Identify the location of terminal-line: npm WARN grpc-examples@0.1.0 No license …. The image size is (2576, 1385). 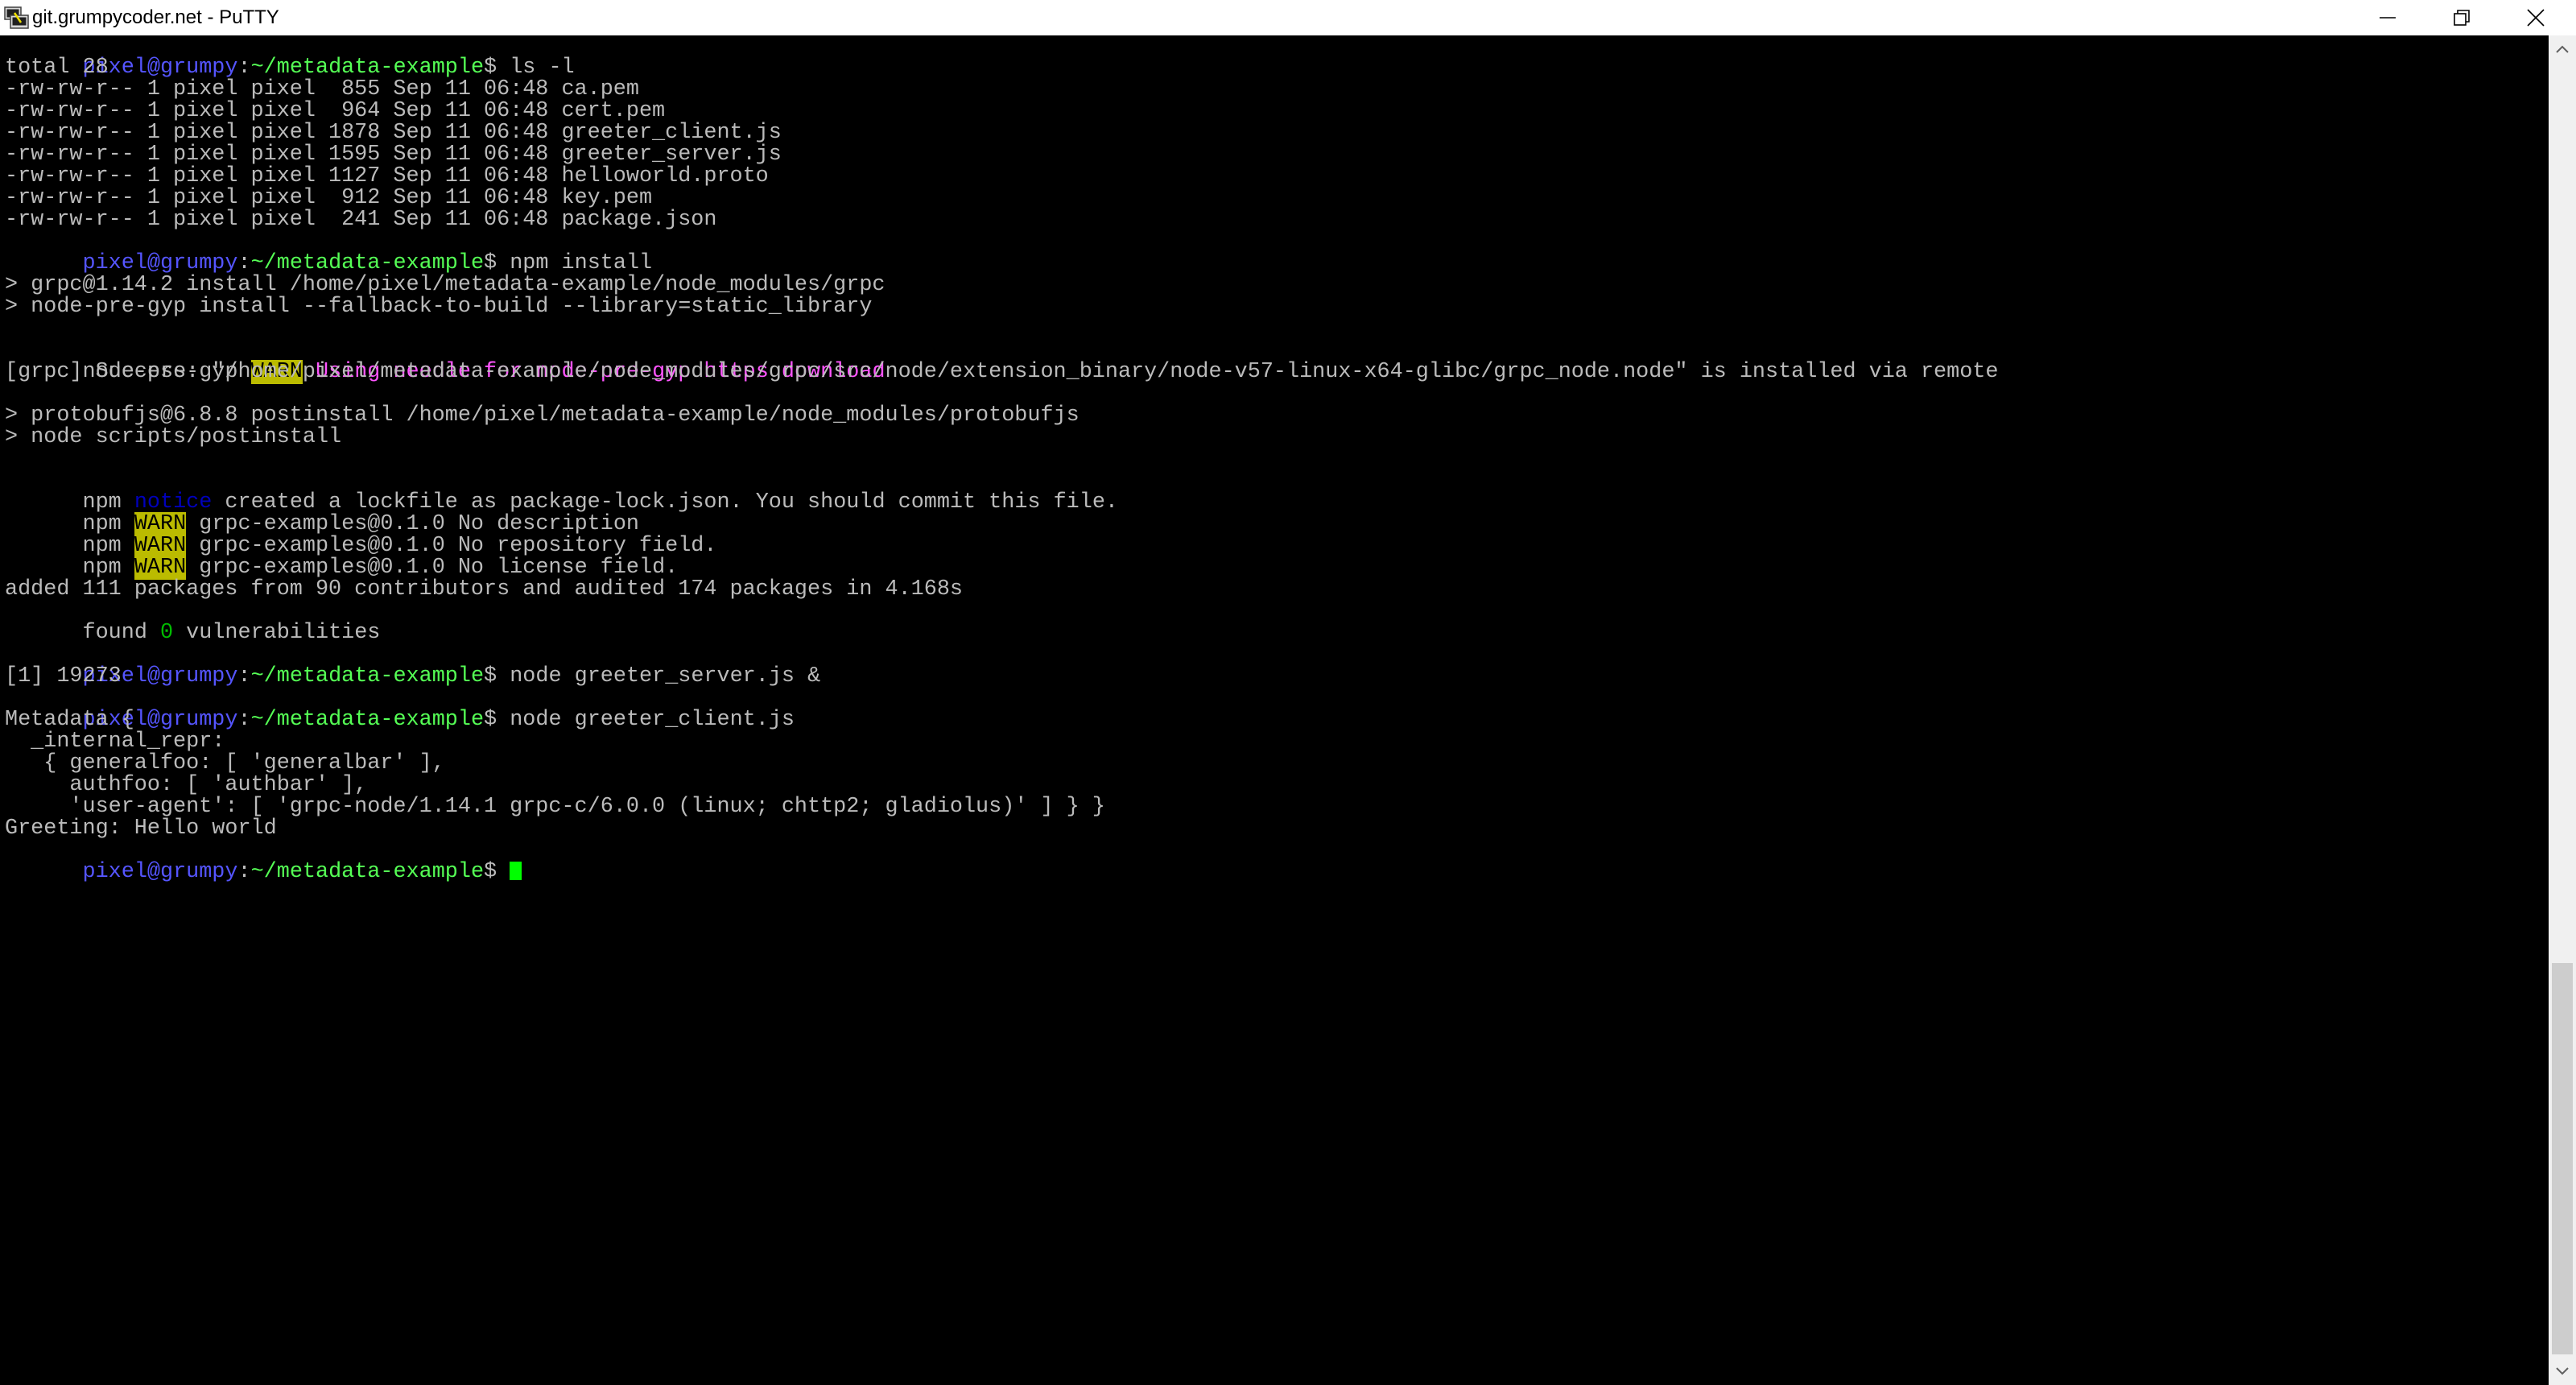
(341, 557).